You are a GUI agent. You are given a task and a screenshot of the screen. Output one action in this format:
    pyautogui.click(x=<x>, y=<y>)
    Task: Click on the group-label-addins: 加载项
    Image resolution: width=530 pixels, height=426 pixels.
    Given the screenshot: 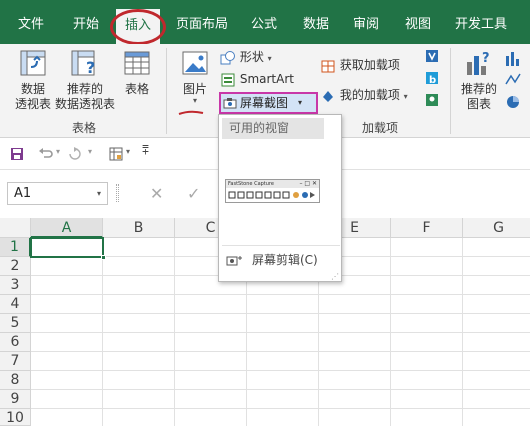 What is the action you would take?
    pyautogui.click(x=380, y=128)
    